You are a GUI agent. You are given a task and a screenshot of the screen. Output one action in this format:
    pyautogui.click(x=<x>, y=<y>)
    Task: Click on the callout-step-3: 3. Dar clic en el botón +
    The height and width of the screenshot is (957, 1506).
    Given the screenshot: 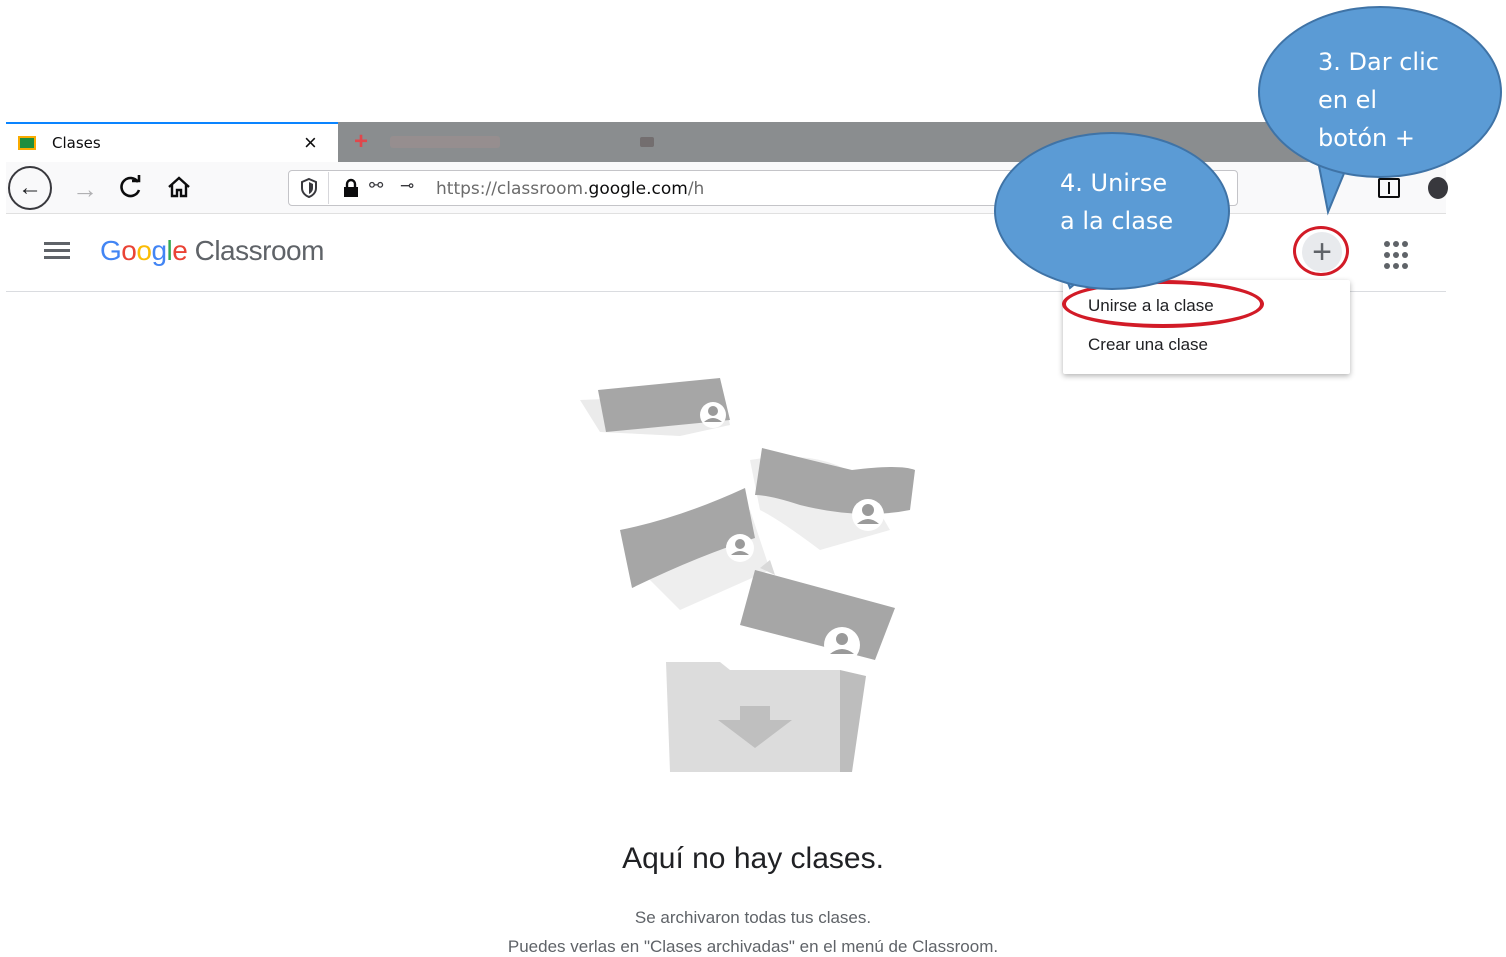 What is the action you would take?
    pyautogui.click(x=1380, y=92)
    